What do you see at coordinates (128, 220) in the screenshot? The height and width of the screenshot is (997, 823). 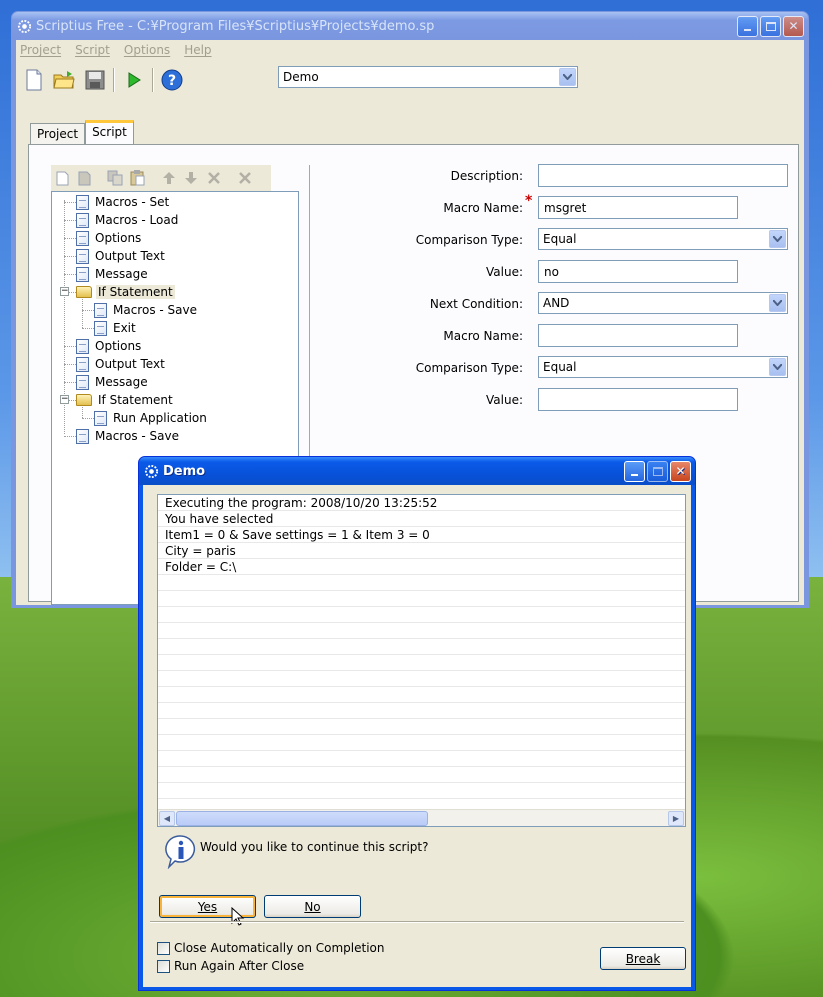 I see `tree-item: Macros - Load` at bounding box center [128, 220].